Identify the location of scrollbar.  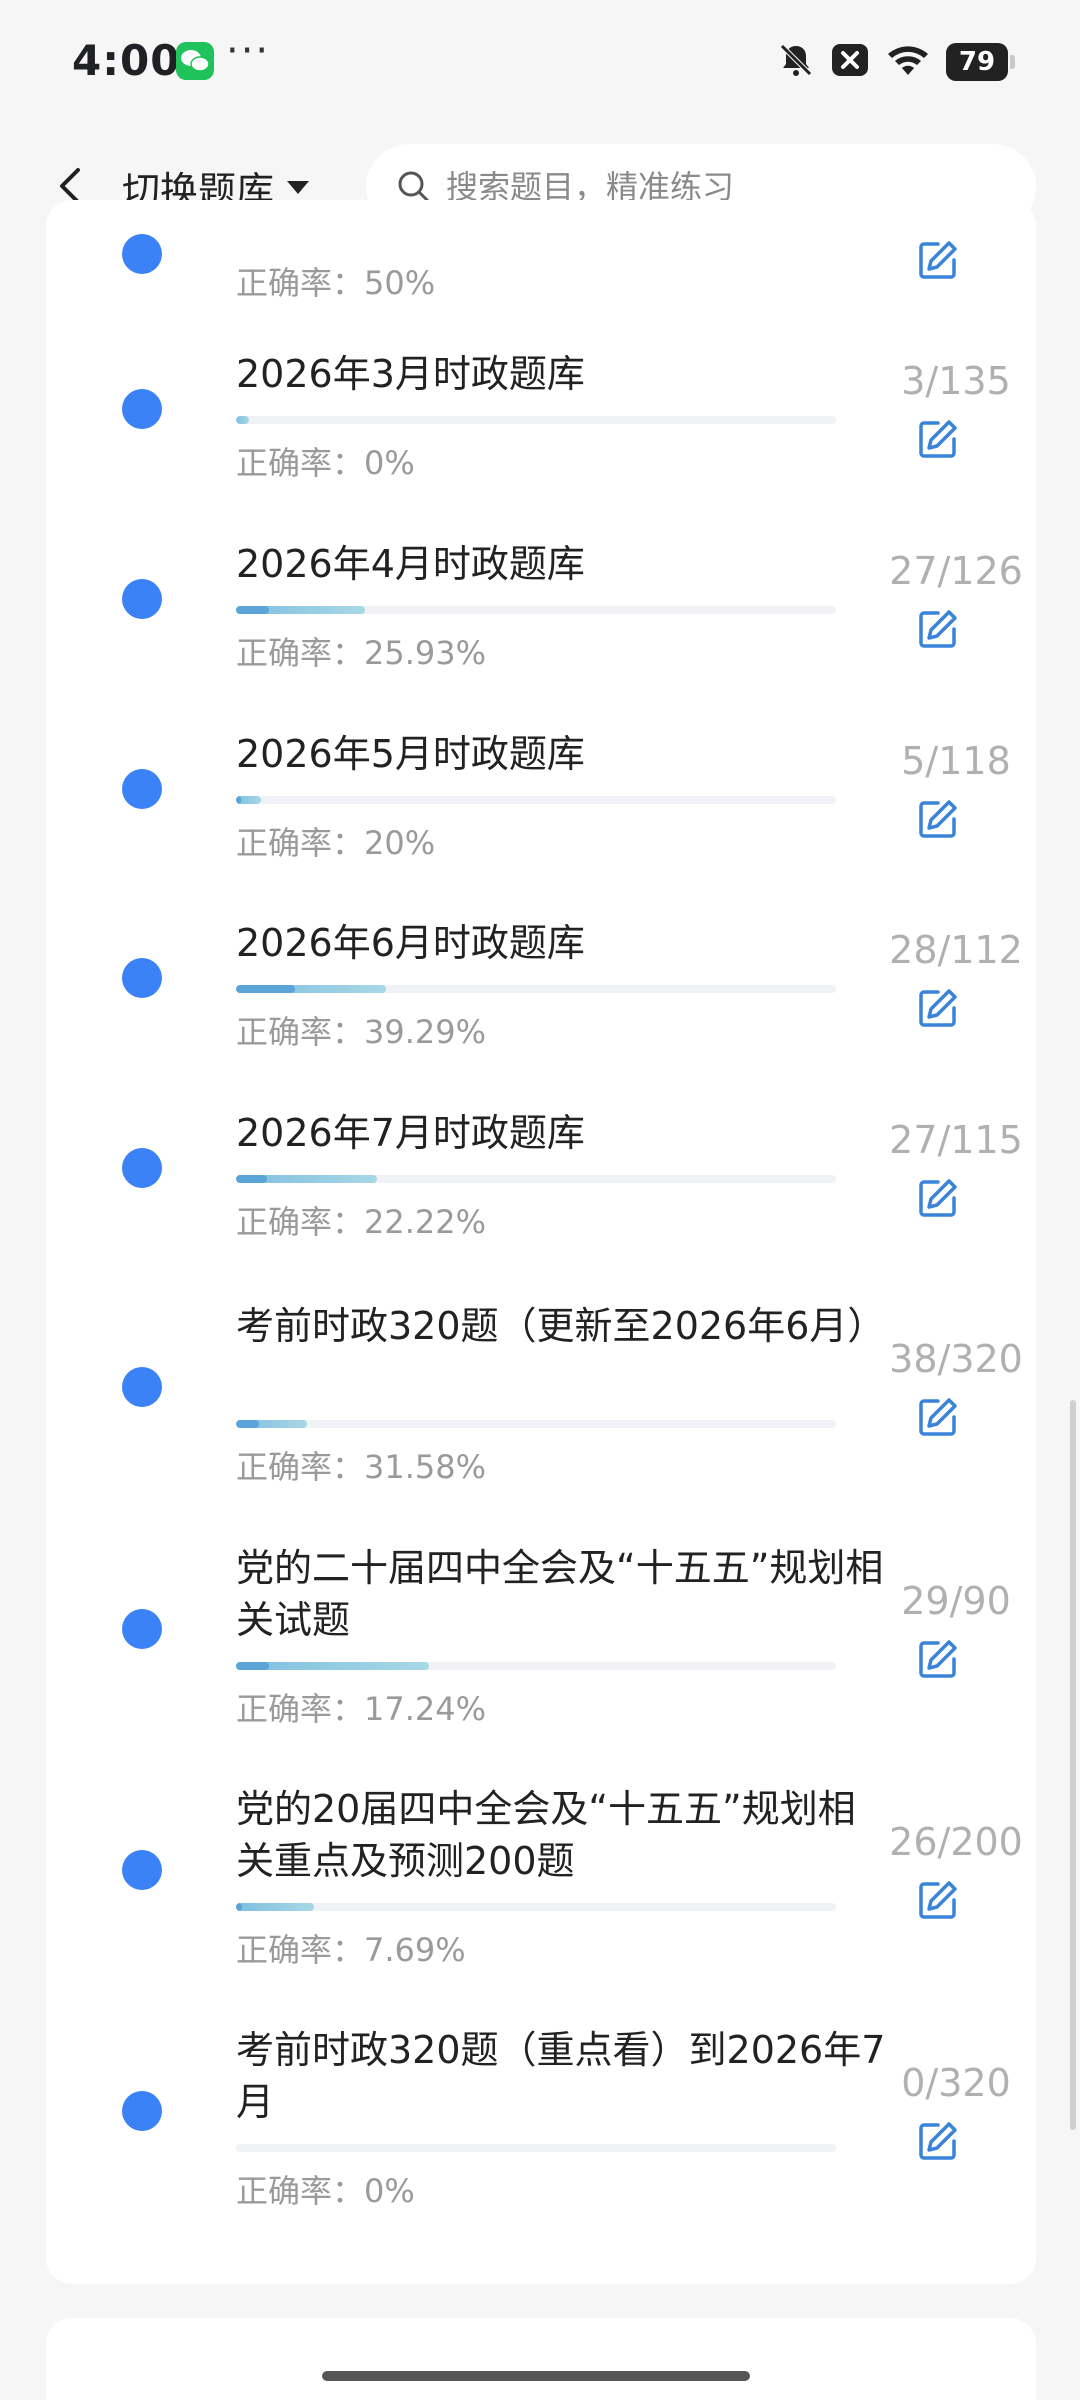
(1073, 1765).